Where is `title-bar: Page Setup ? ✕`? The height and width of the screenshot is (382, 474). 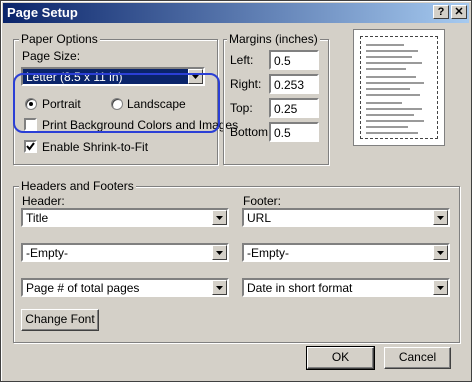
title-bar: Page Setup ? ✕ is located at coordinates (236, 13).